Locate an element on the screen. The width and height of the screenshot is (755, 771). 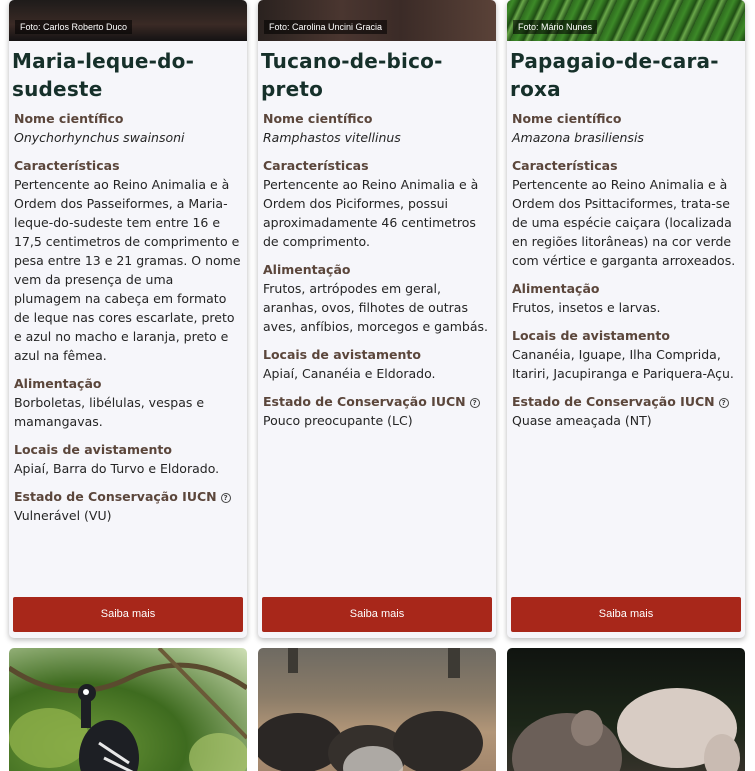
tapir-photo is located at coordinates (626, 729).